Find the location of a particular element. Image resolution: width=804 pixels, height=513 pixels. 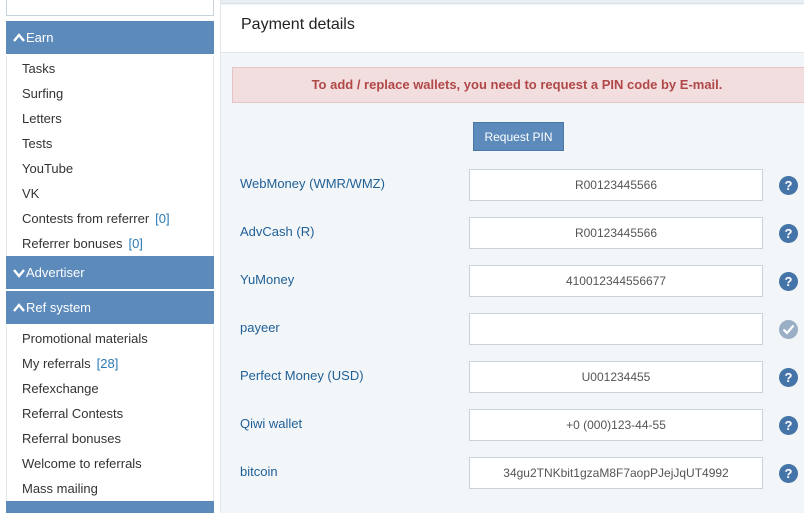

earn-item: Tests is located at coordinates (110, 143).